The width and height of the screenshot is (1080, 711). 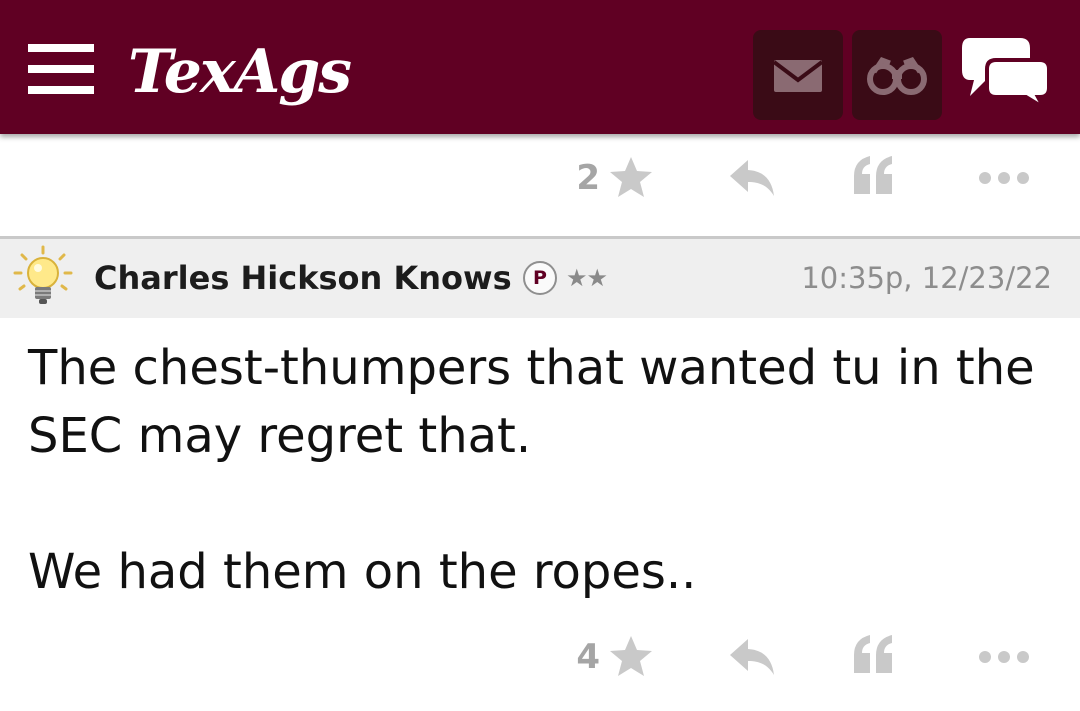 I want to click on post-action-bar: 4, so click(x=540, y=657).